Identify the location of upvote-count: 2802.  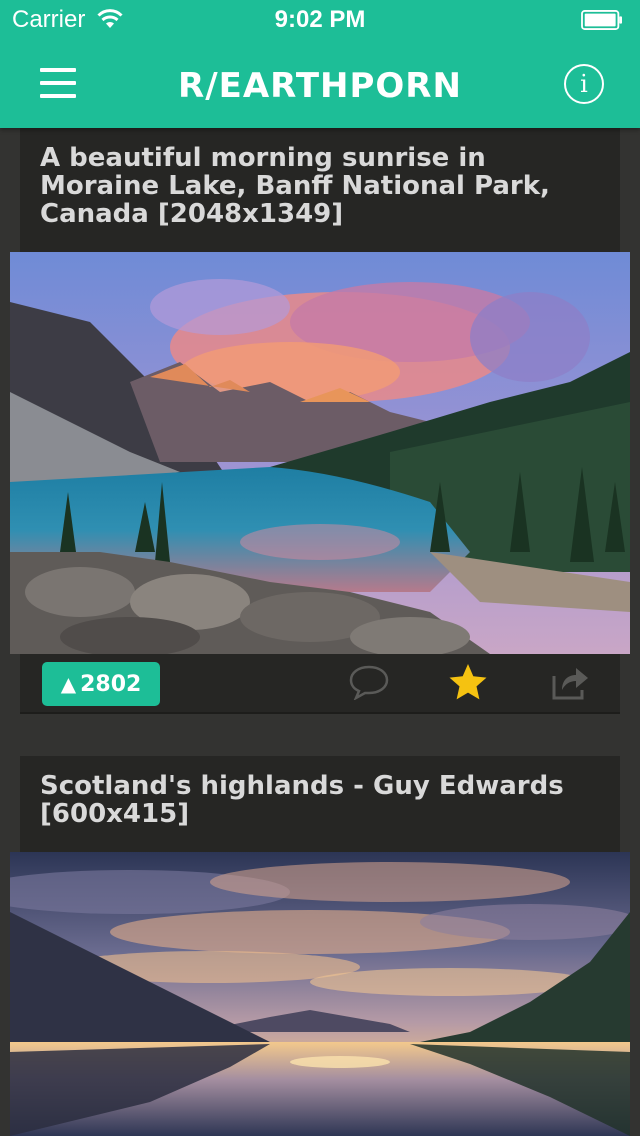
(111, 684).